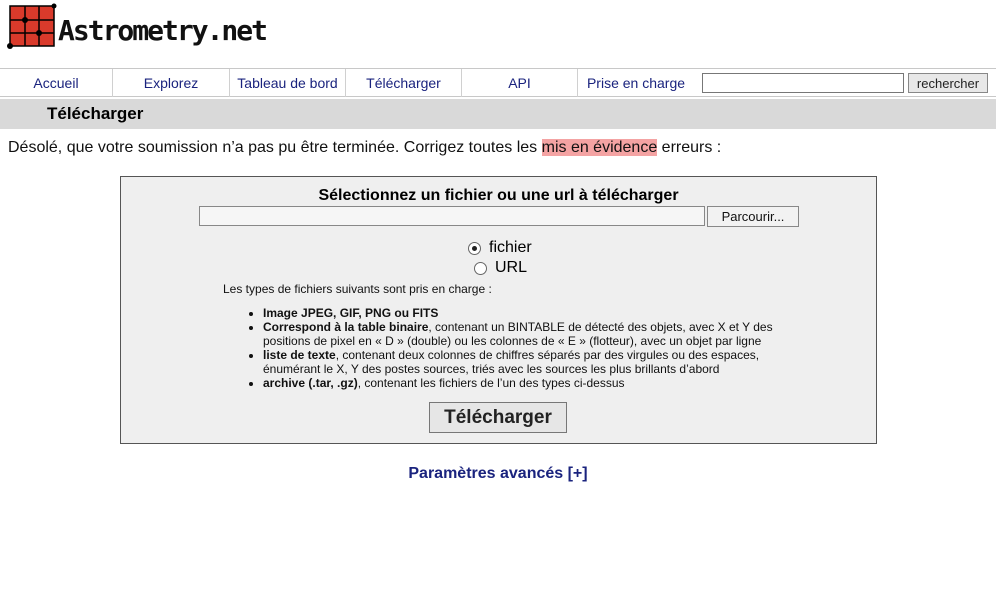  I want to click on error-text-after: erreurs :, so click(689, 147).